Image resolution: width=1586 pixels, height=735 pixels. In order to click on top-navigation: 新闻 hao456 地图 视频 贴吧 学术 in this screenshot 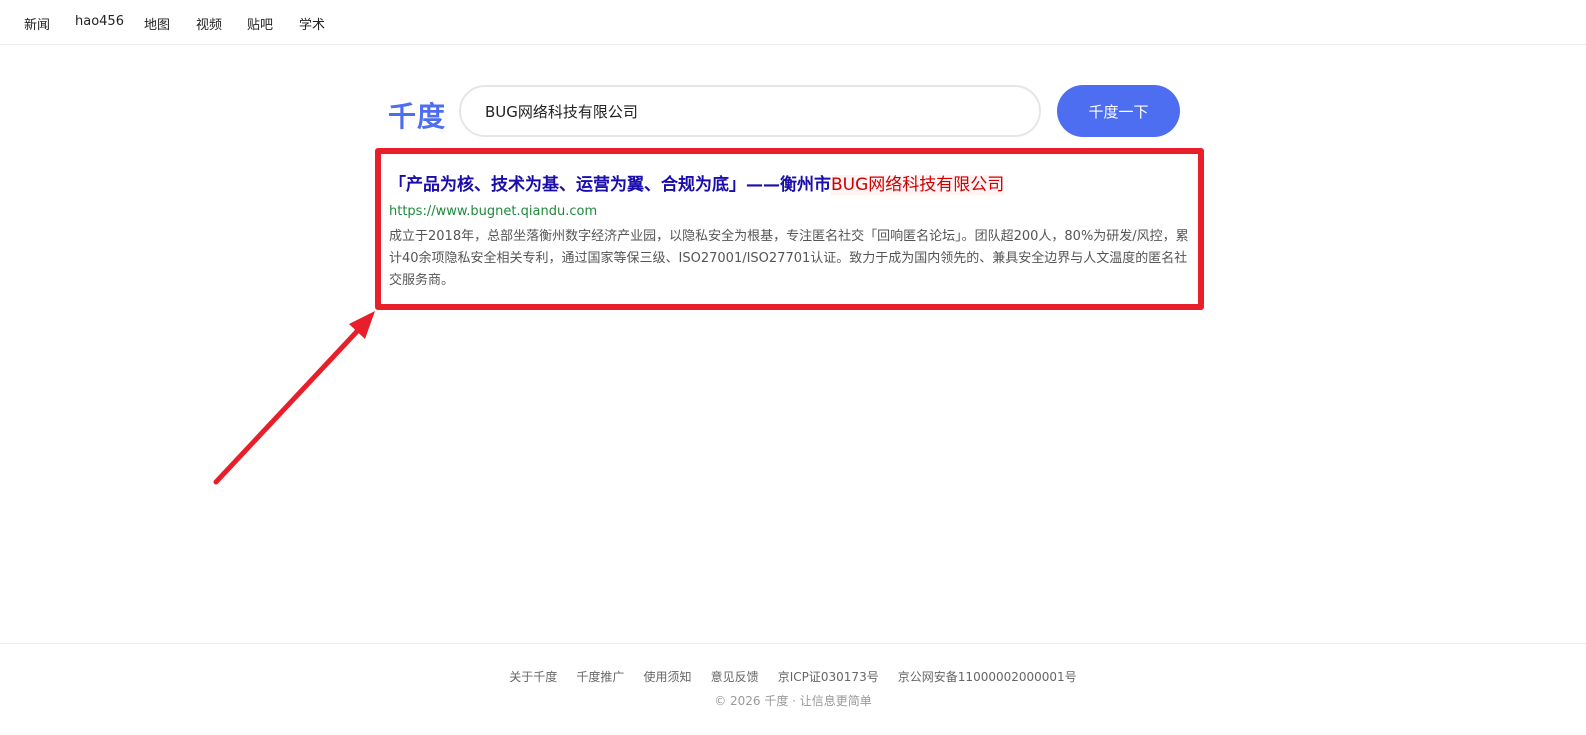, I will do `click(793, 22)`.